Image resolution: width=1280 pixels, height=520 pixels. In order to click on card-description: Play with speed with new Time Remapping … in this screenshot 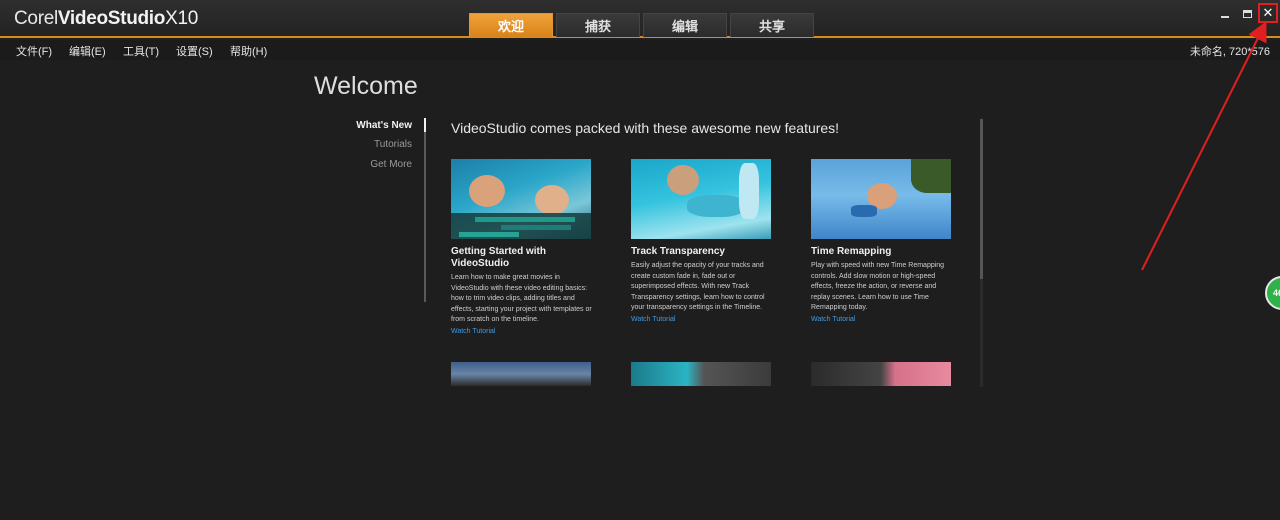, I will do `click(878, 286)`.